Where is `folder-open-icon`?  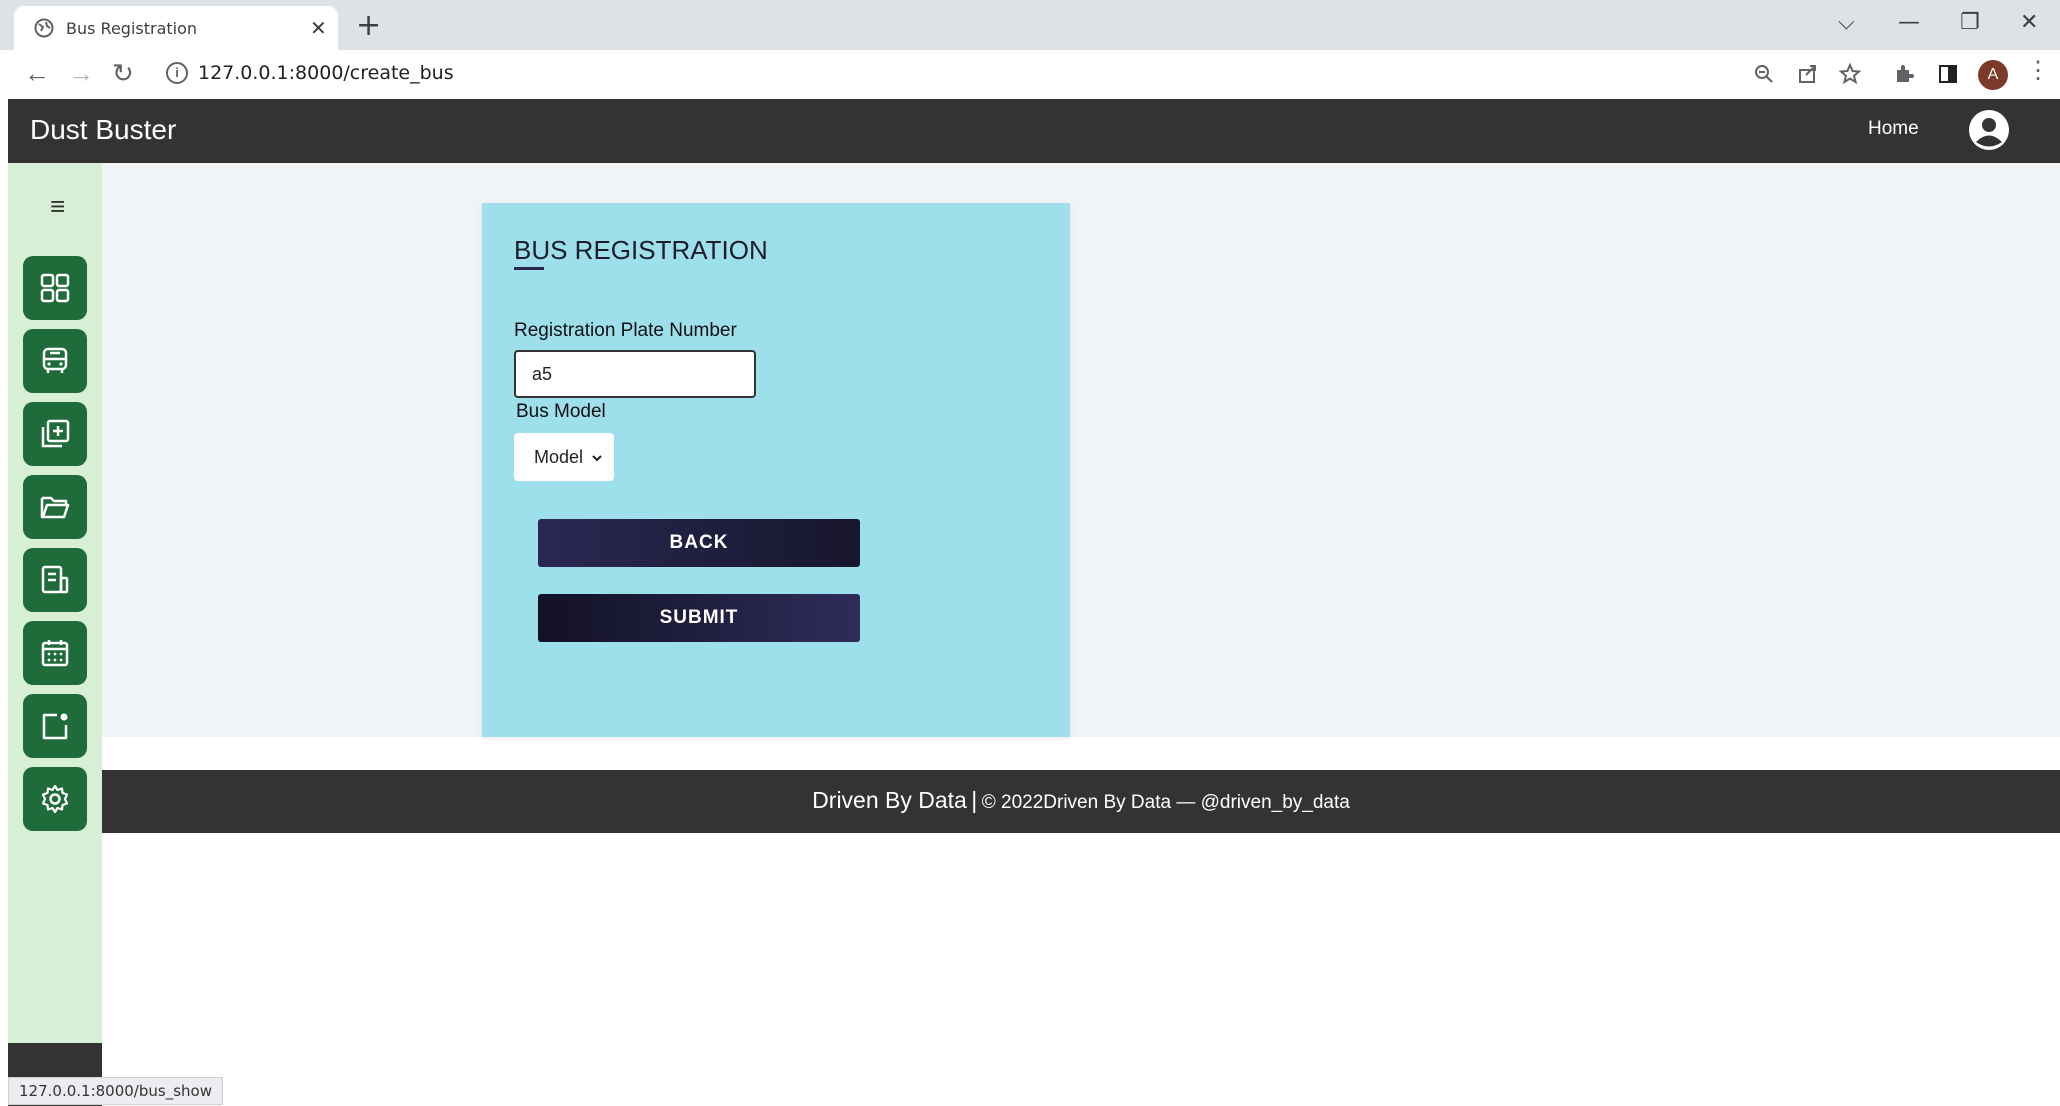 folder-open-icon is located at coordinates (55, 507).